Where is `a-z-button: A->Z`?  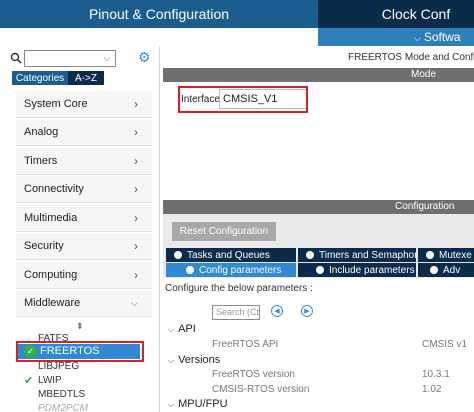
a-z-button: A->Z is located at coordinates (86, 78).